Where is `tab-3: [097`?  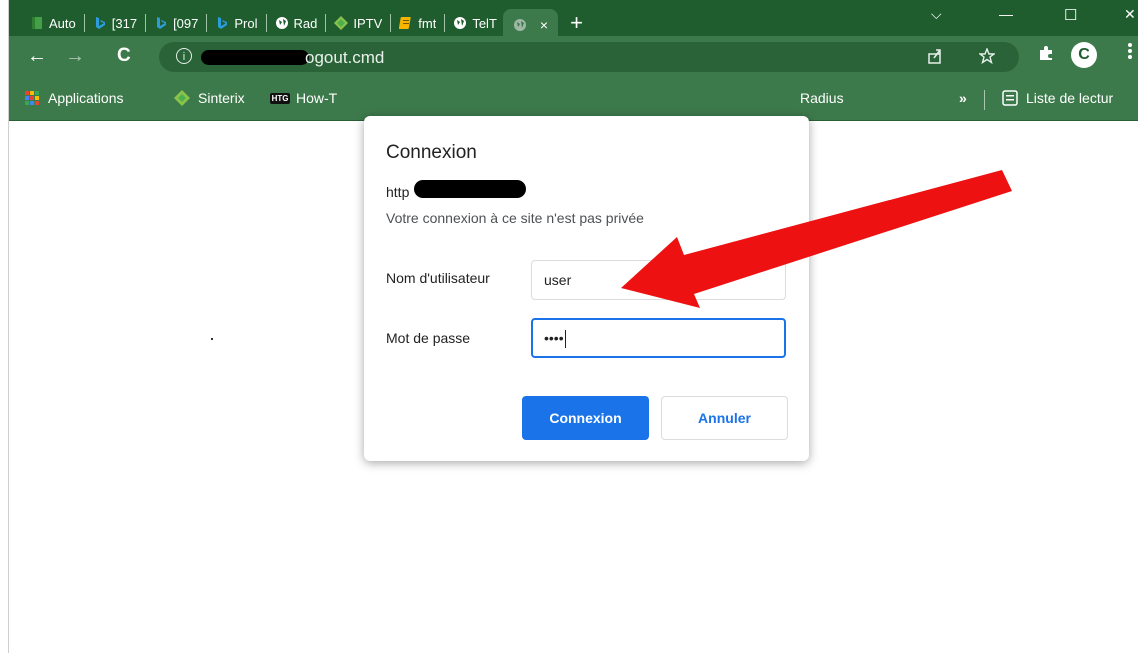 tab-3: [097 is located at coordinates (176, 23).